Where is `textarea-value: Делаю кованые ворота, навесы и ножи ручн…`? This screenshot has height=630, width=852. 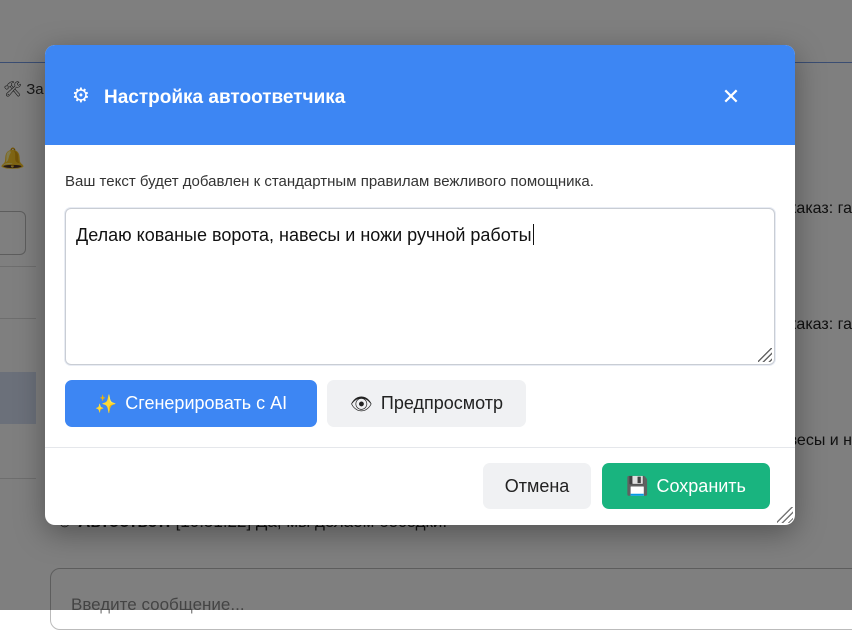 textarea-value: Делаю кованые ворота, навесы и ножи ручн… is located at coordinates (305, 234).